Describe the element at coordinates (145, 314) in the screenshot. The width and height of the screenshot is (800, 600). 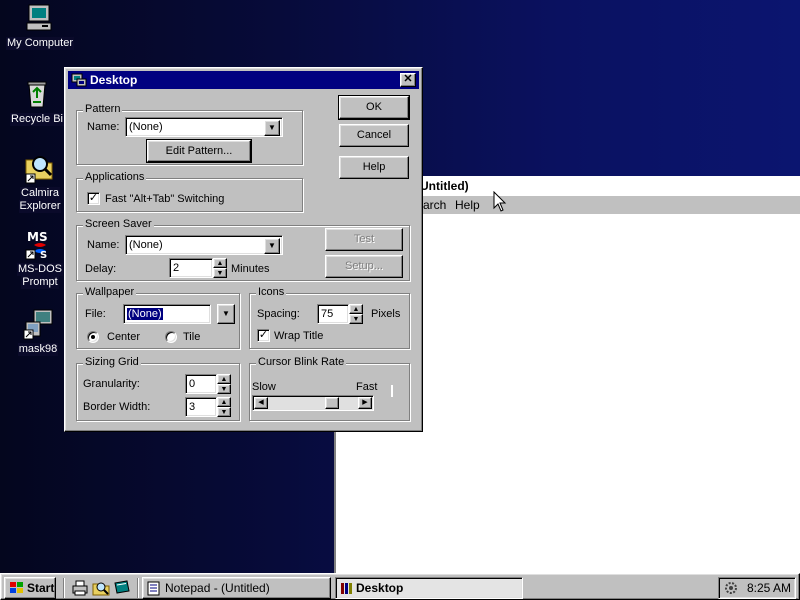
I see `wallpaper-file-value: (None)` at that location.